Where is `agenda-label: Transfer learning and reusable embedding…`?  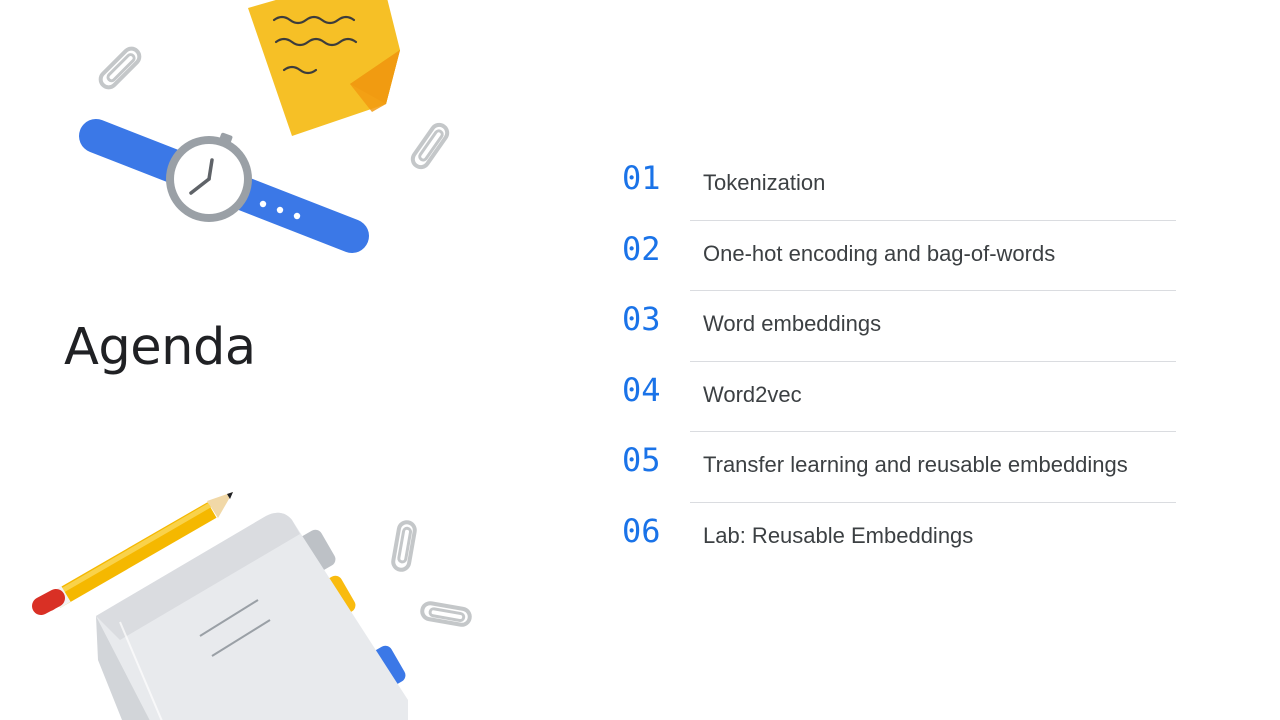
agenda-label: Transfer learning and reusable embedding… is located at coordinates (915, 465).